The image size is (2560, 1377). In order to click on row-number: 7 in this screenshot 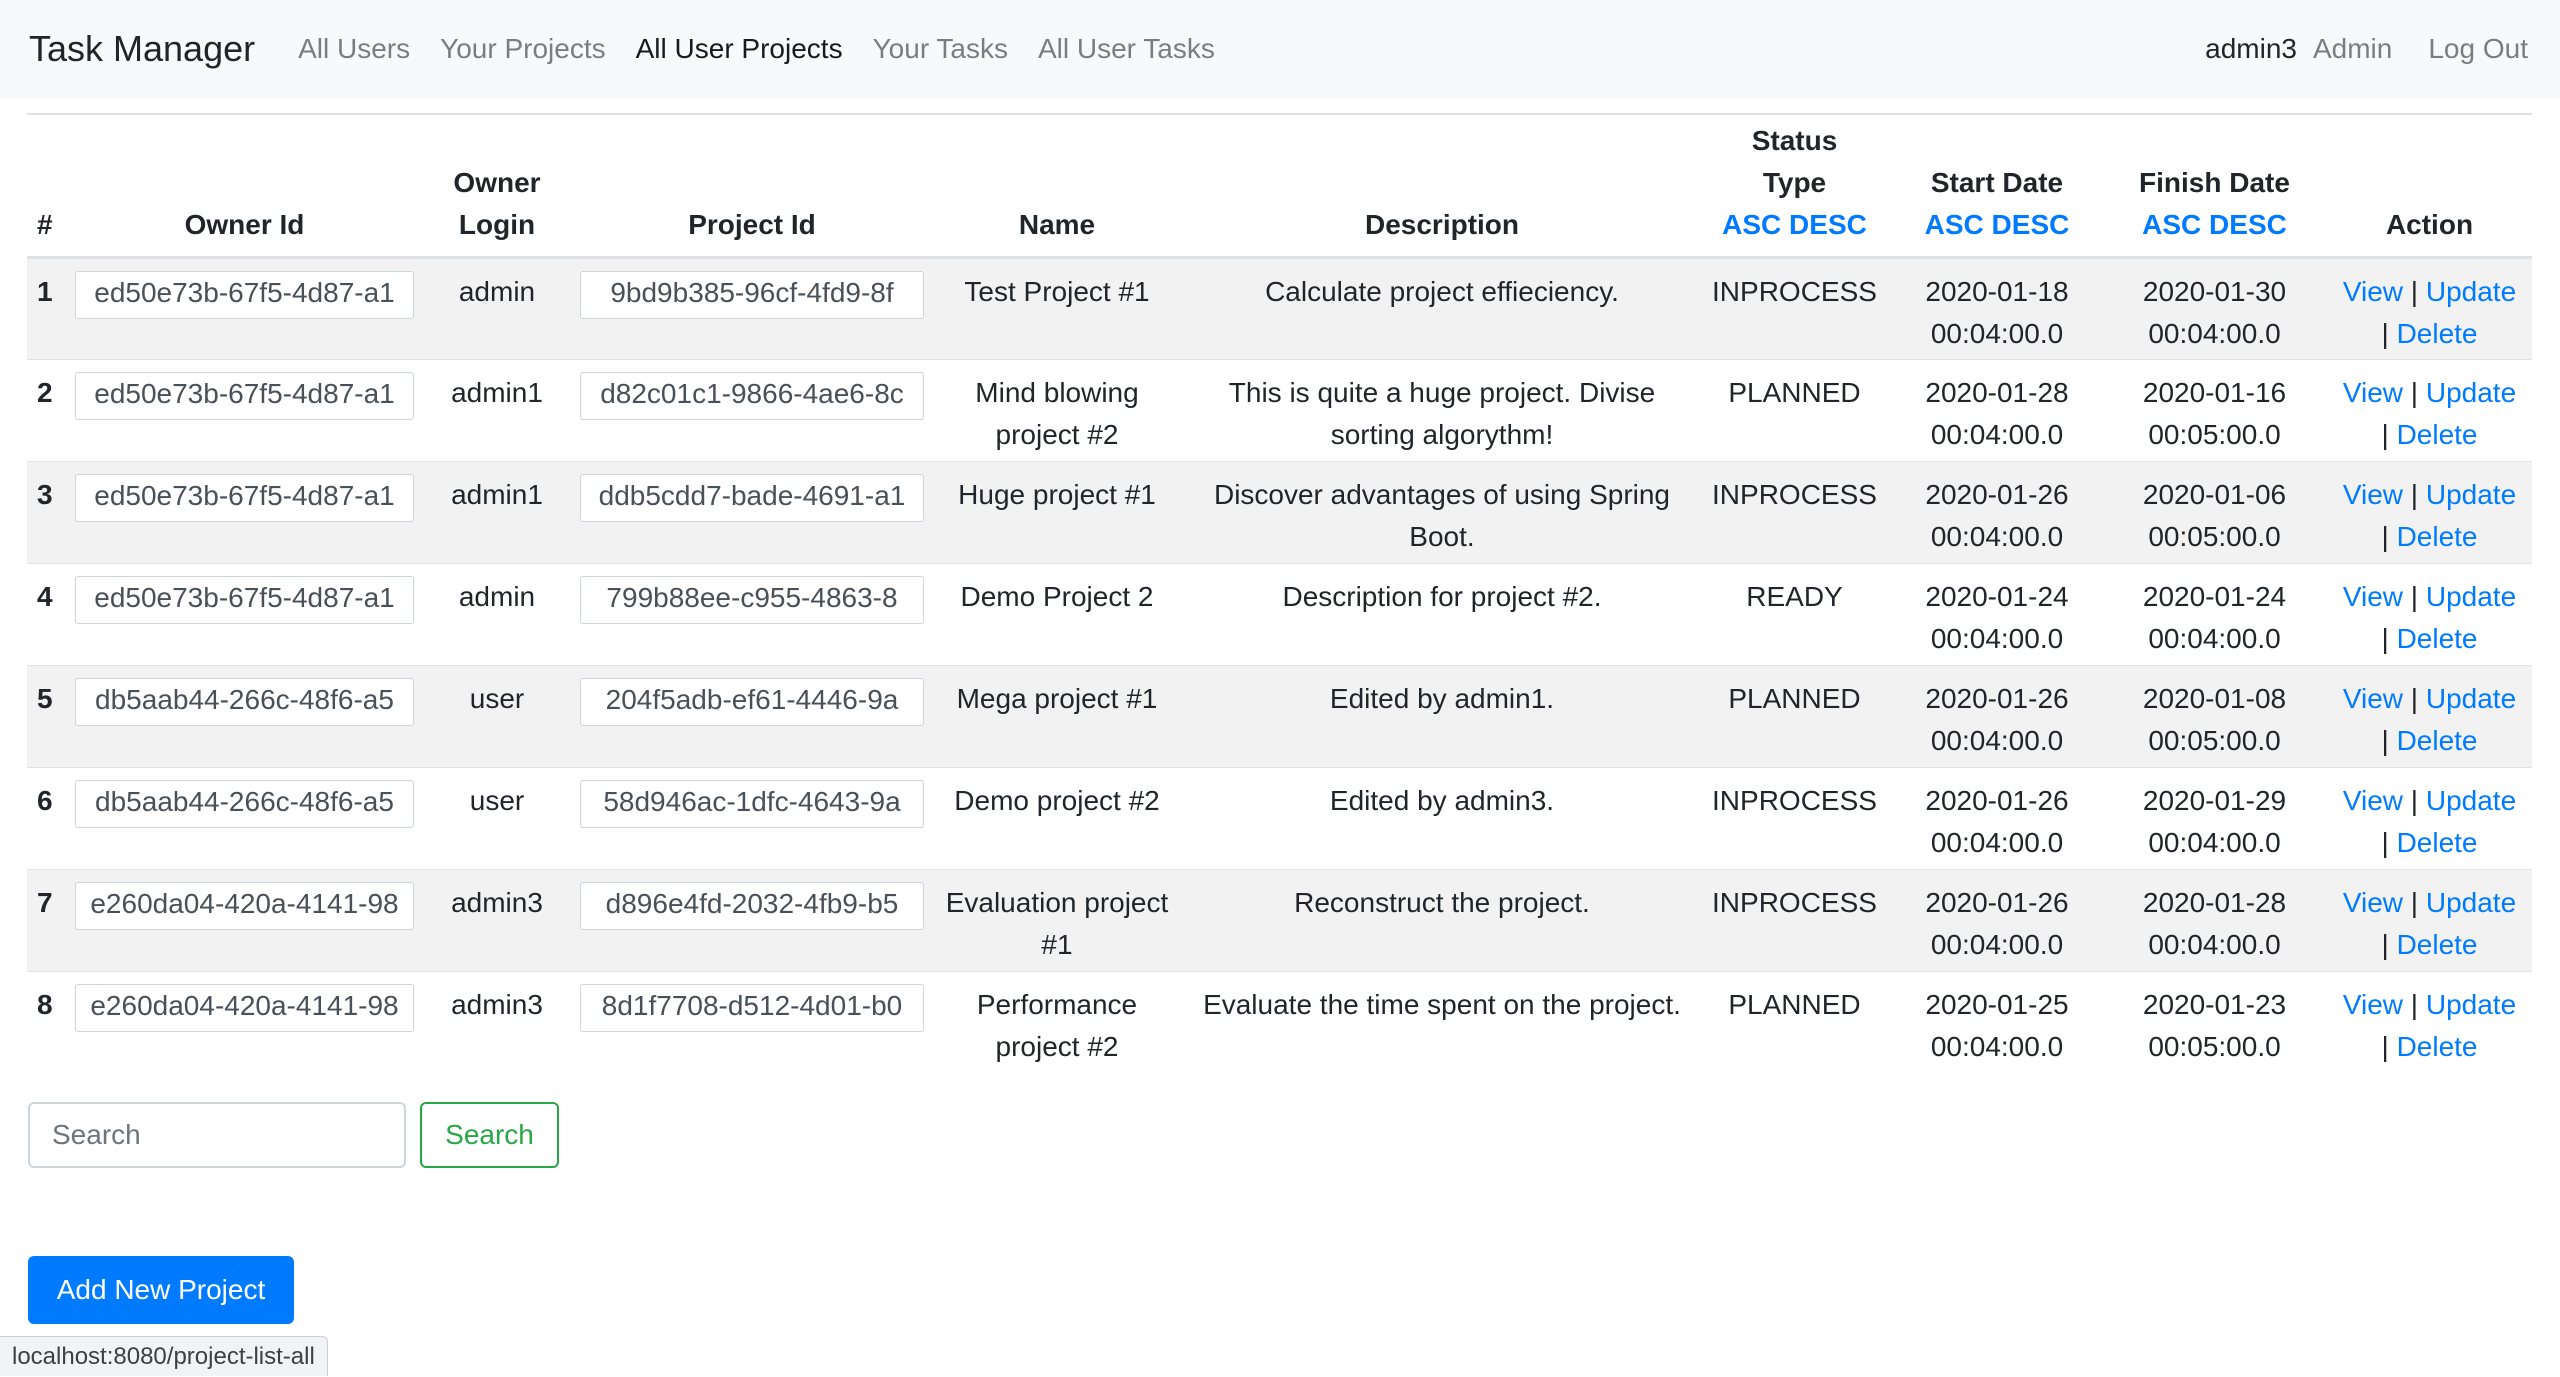, I will do `click(45, 902)`.